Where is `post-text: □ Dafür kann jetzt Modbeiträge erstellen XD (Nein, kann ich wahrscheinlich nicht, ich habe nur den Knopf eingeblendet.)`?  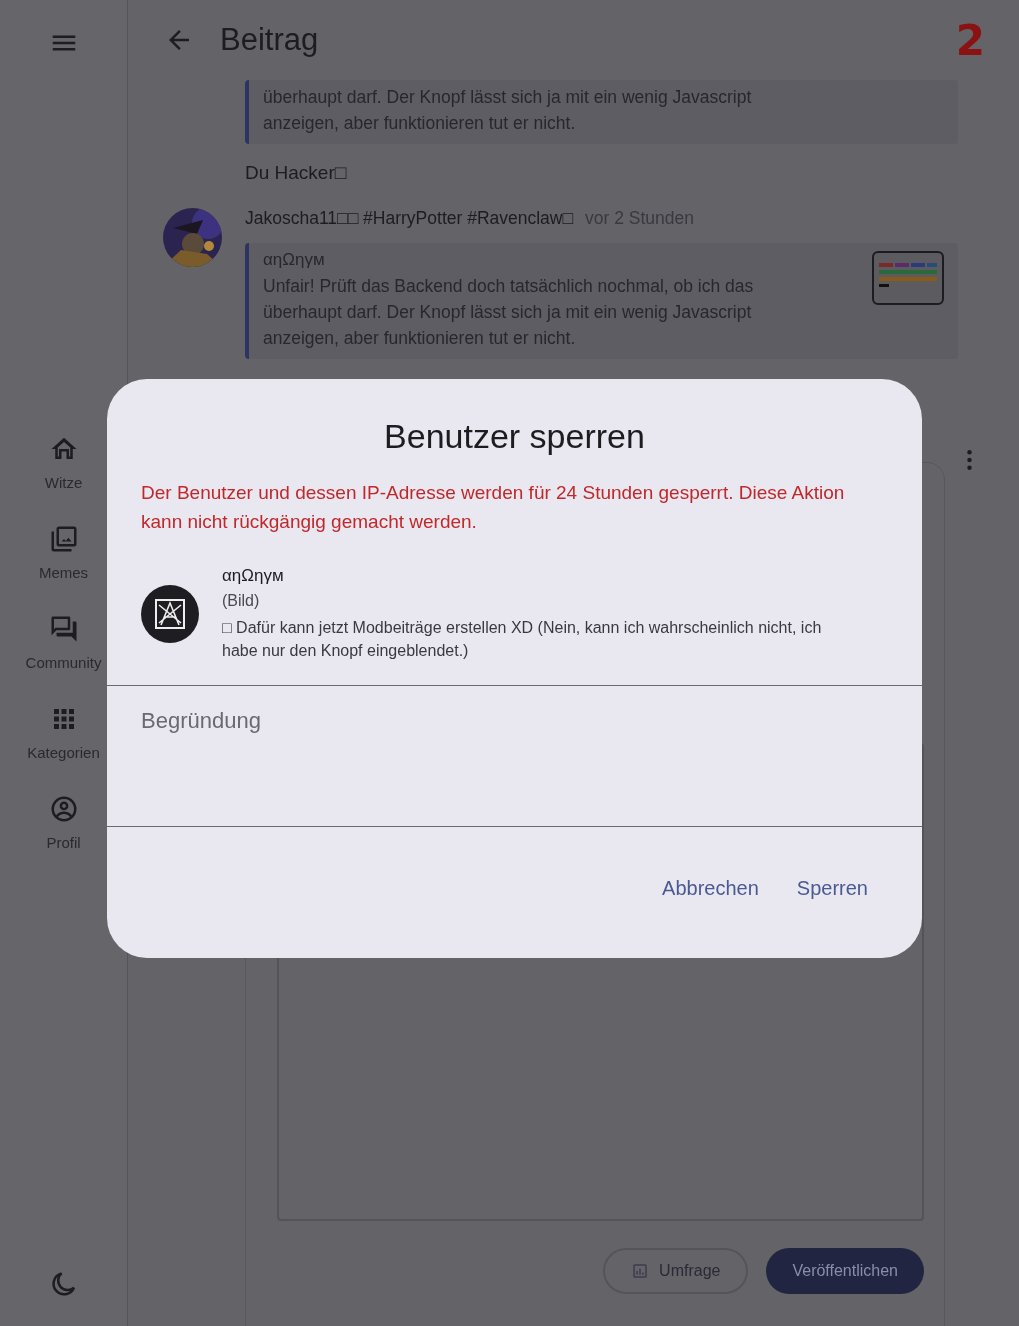 post-text: □ Dafür kann jetzt Modbeiträge erstellen XD (Nein, kann ich wahrscheinlich nicht, ich habe nur den Knopf eingeblendet.) is located at coordinates (522, 639).